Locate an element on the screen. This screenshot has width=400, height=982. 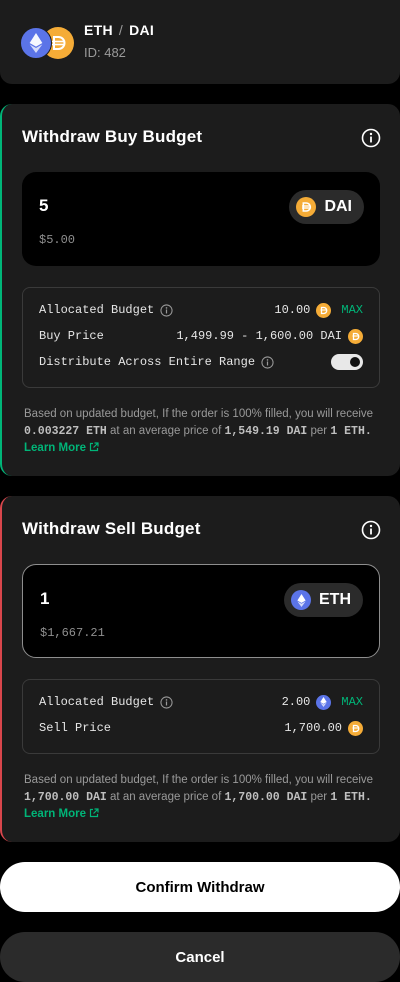
buy-allocated-value: 10.00 is located at coordinates (292, 310).